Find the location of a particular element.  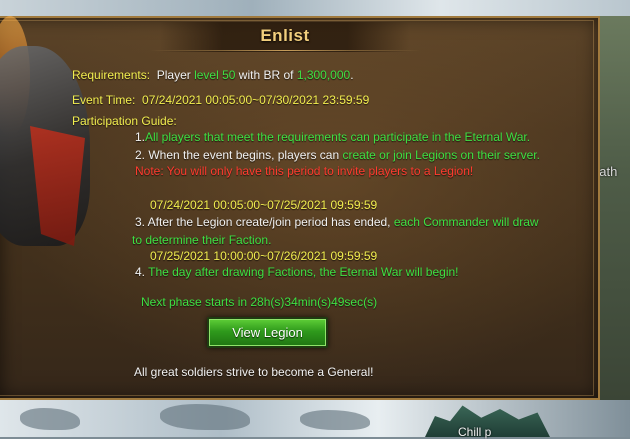

background-snowfield-top is located at coordinates (315, 8).